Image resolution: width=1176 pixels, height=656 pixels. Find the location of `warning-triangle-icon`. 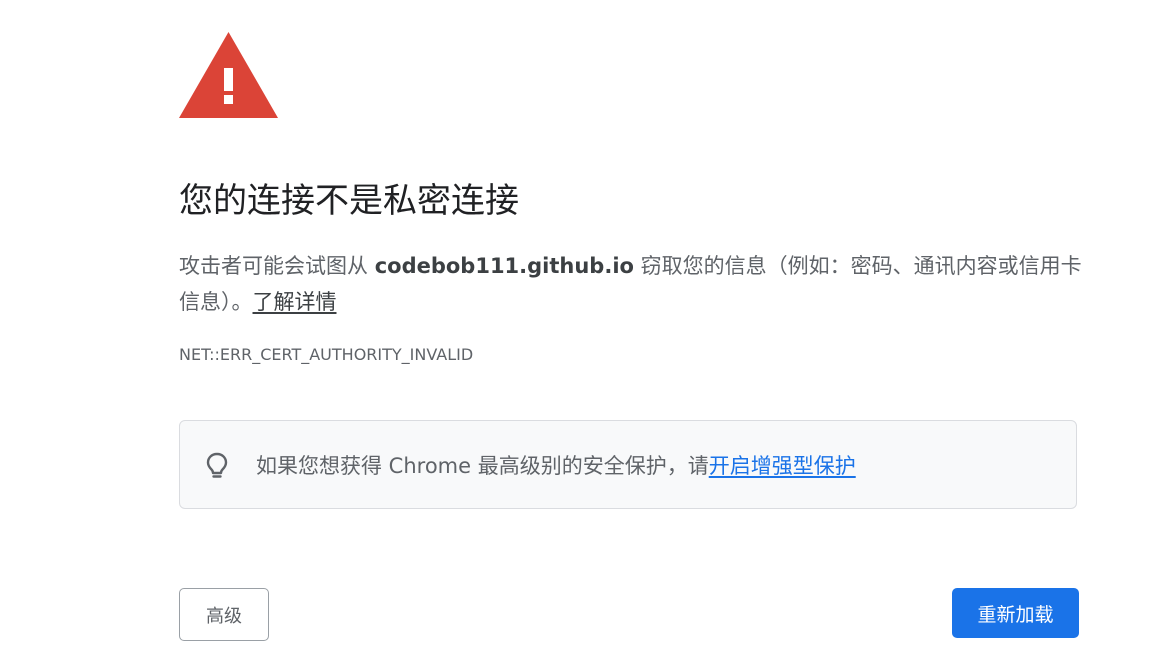

warning-triangle-icon is located at coordinates (228, 75).